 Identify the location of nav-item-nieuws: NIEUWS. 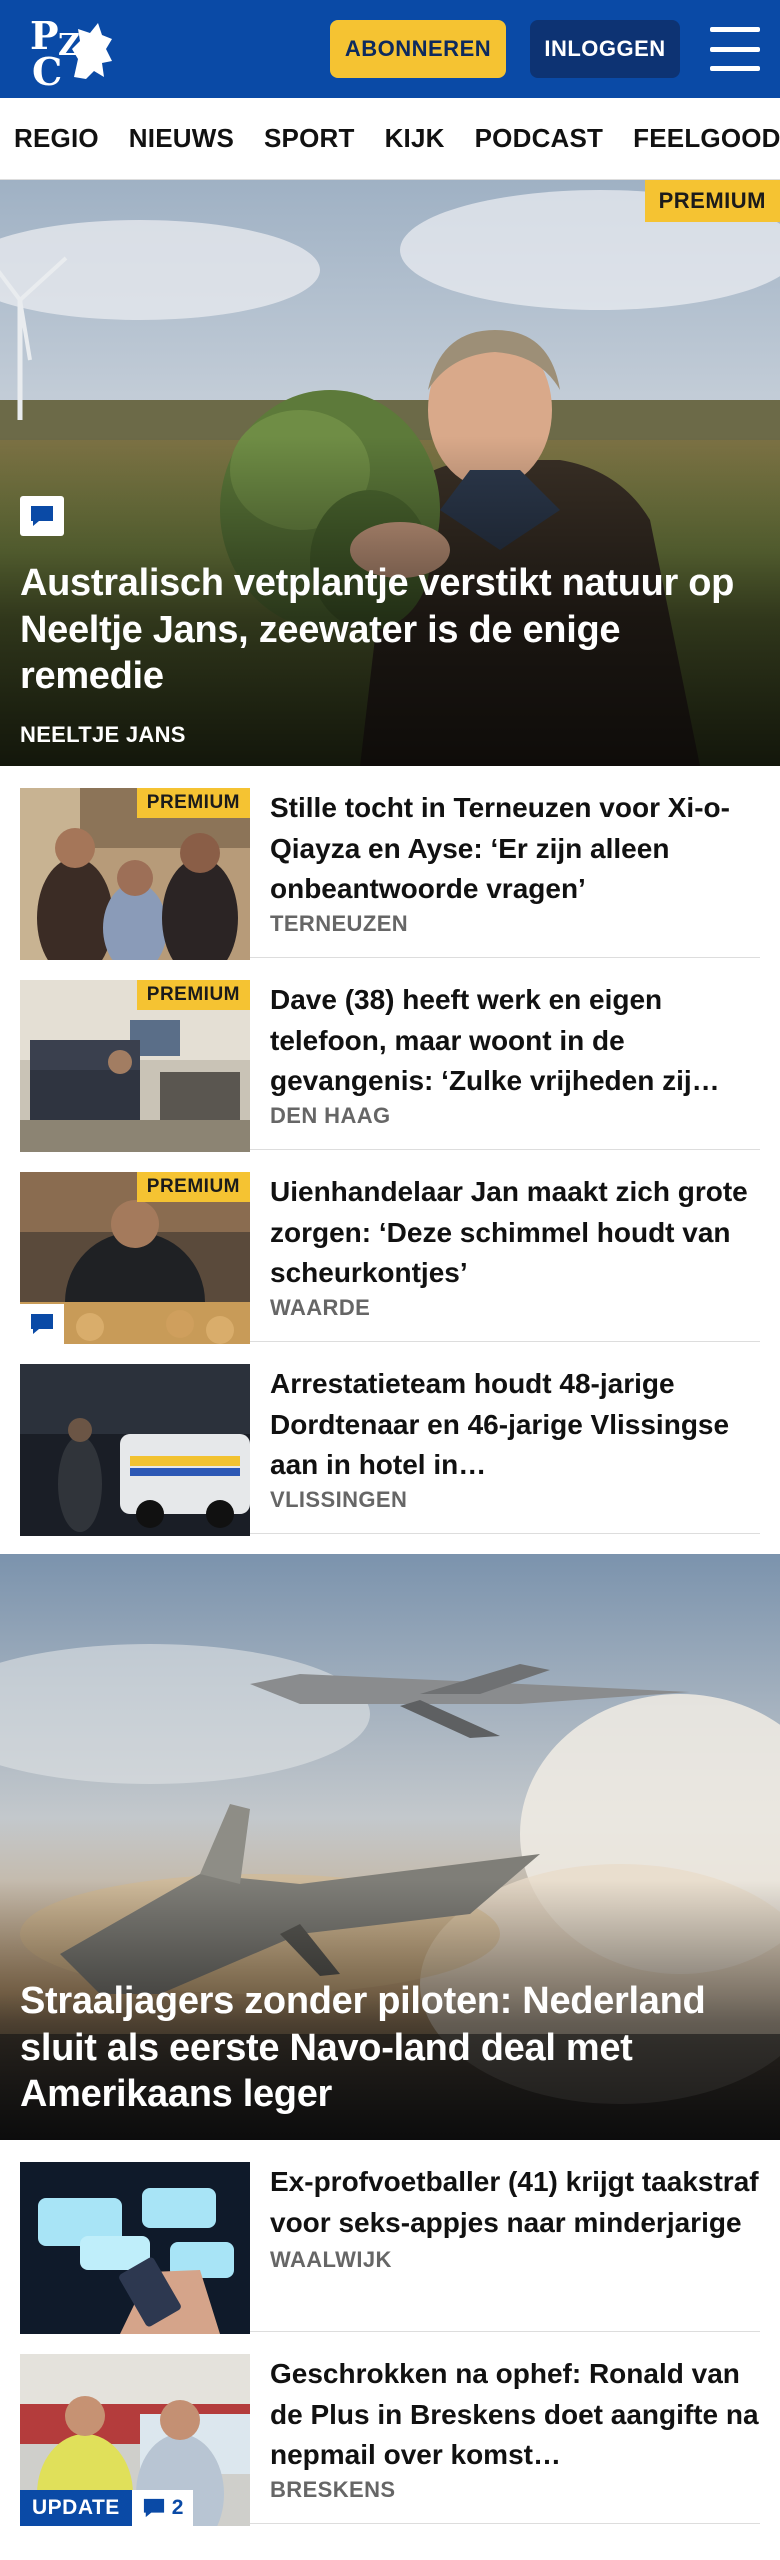
(181, 138).